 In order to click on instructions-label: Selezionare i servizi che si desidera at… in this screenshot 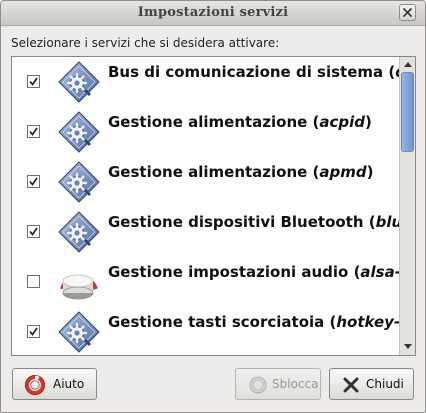, I will do `click(145, 43)`.